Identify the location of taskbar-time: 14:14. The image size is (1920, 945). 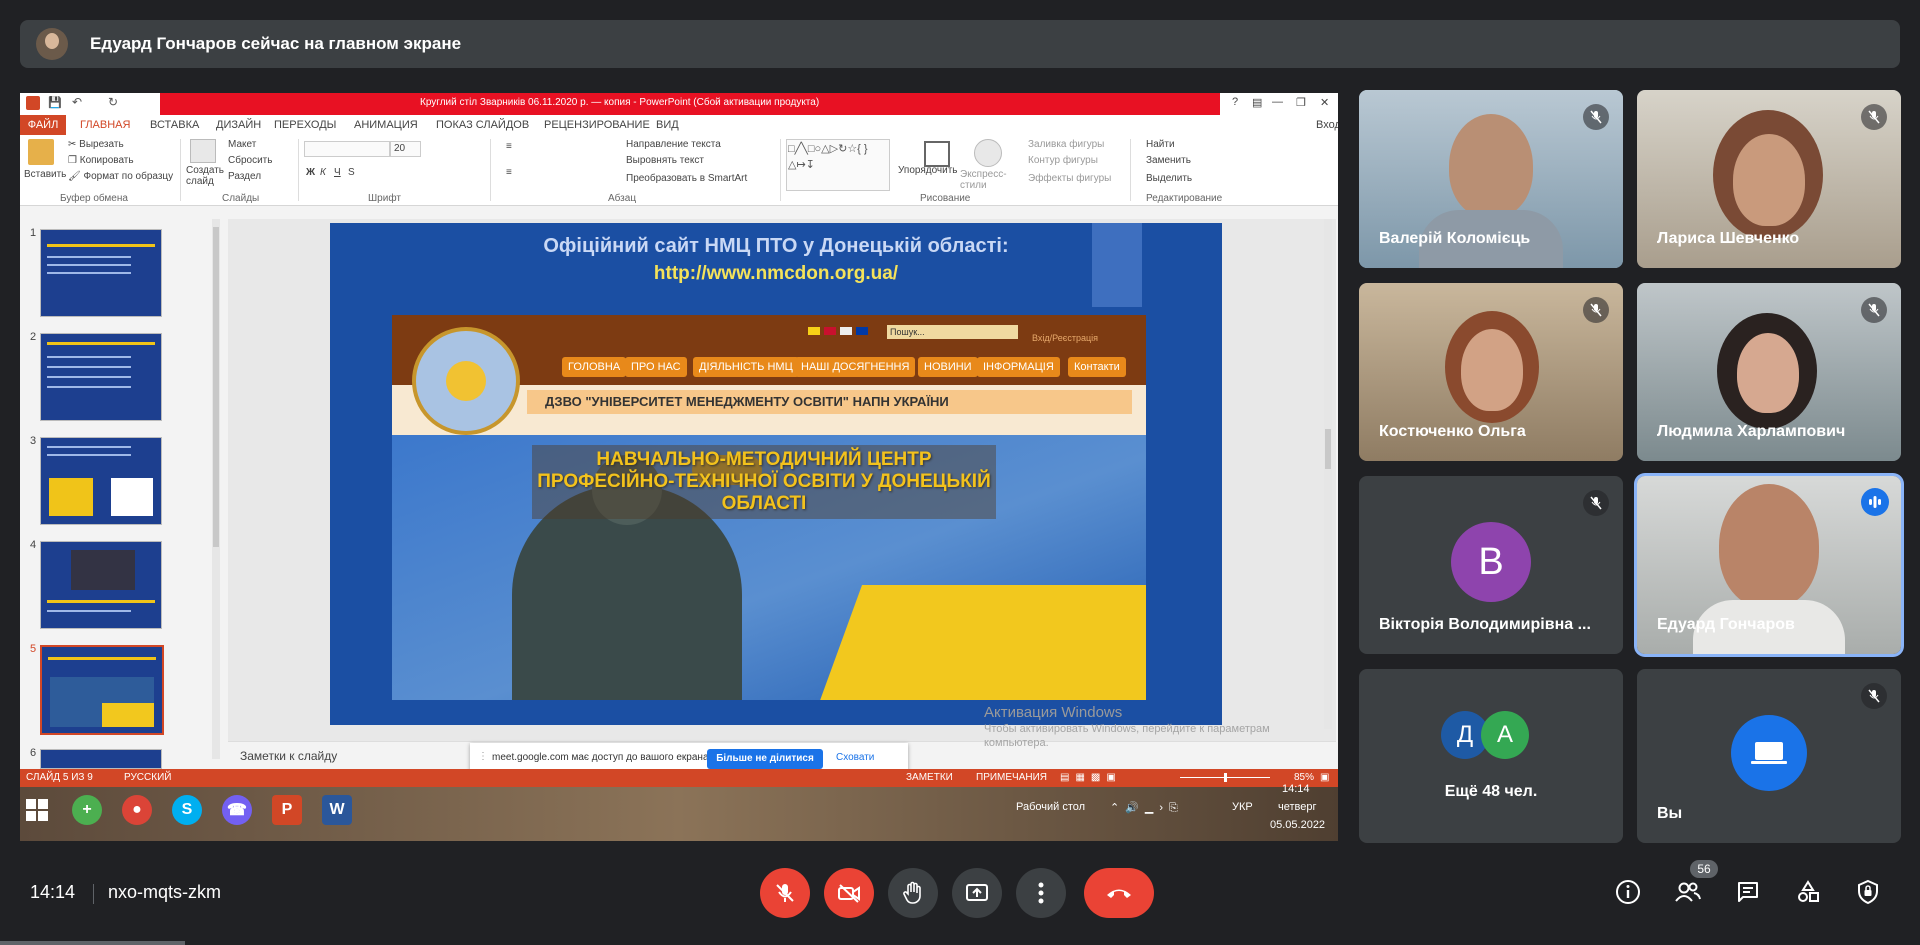
(1296, 789).